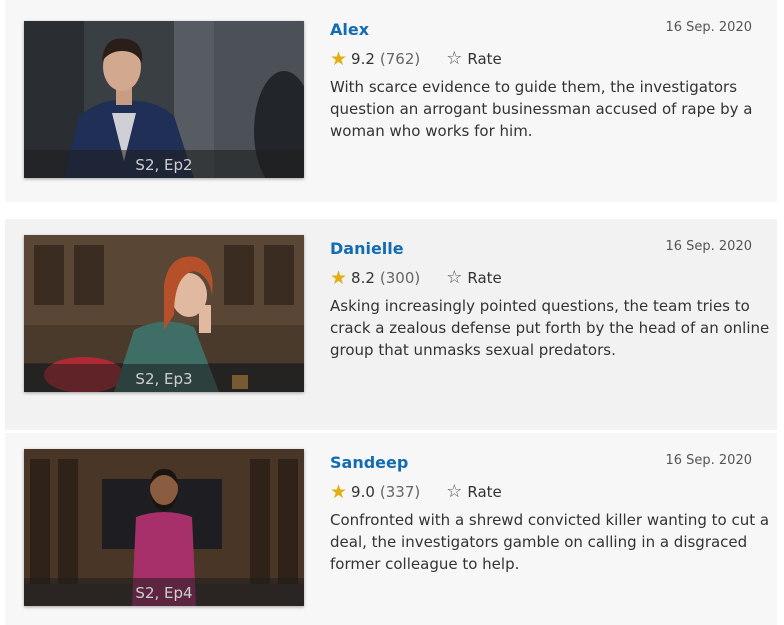  I want to click on episode-title-link: Danielle, so click(367, 248).